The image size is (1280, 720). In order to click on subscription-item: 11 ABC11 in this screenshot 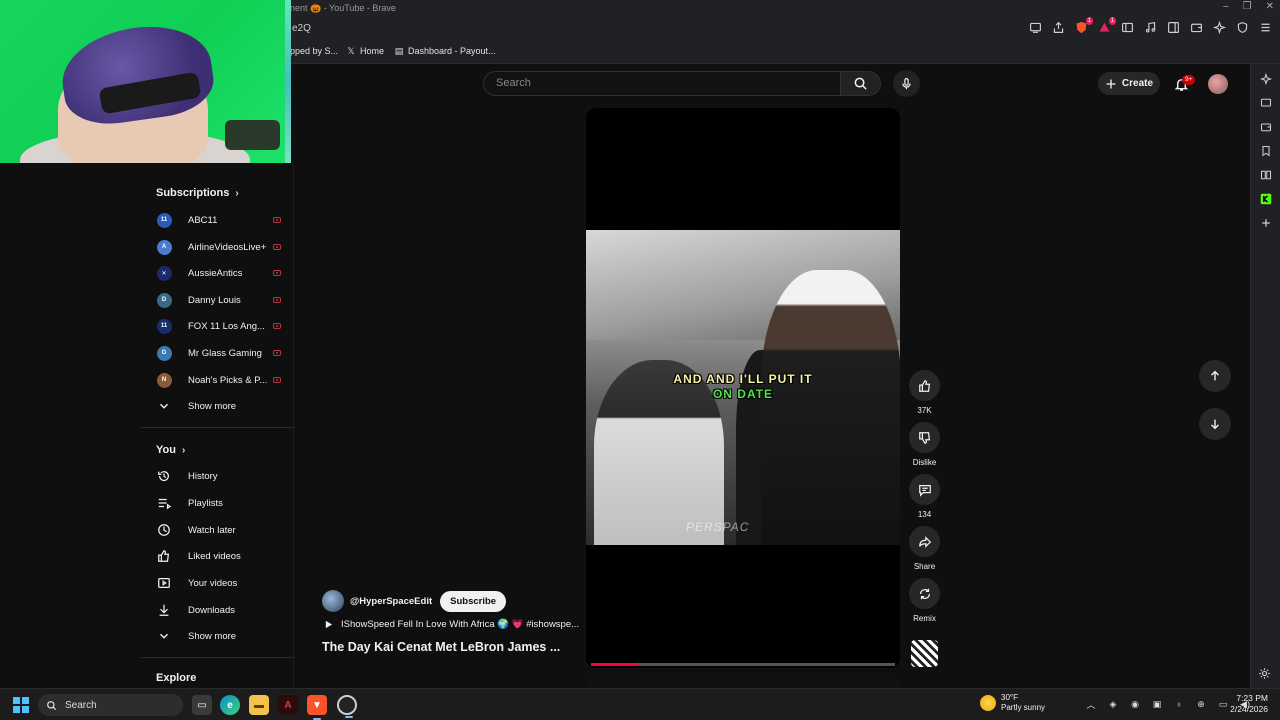, I will do `click(218, 220)`.